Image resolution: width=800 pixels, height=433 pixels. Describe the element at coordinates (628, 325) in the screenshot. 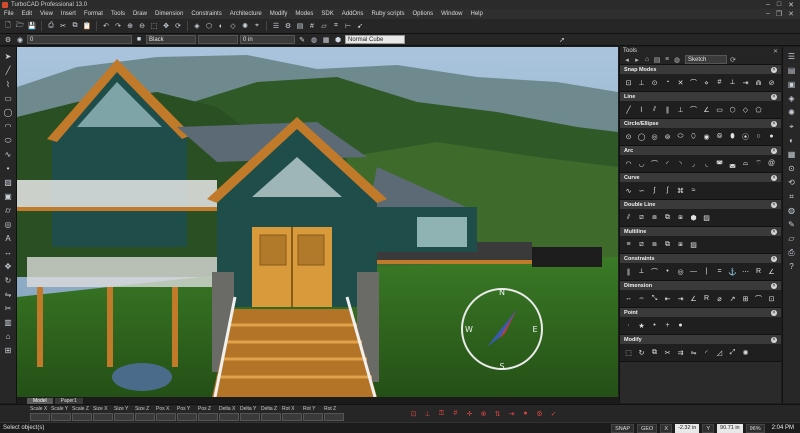

I see `point-single-icon: ·` at that location.